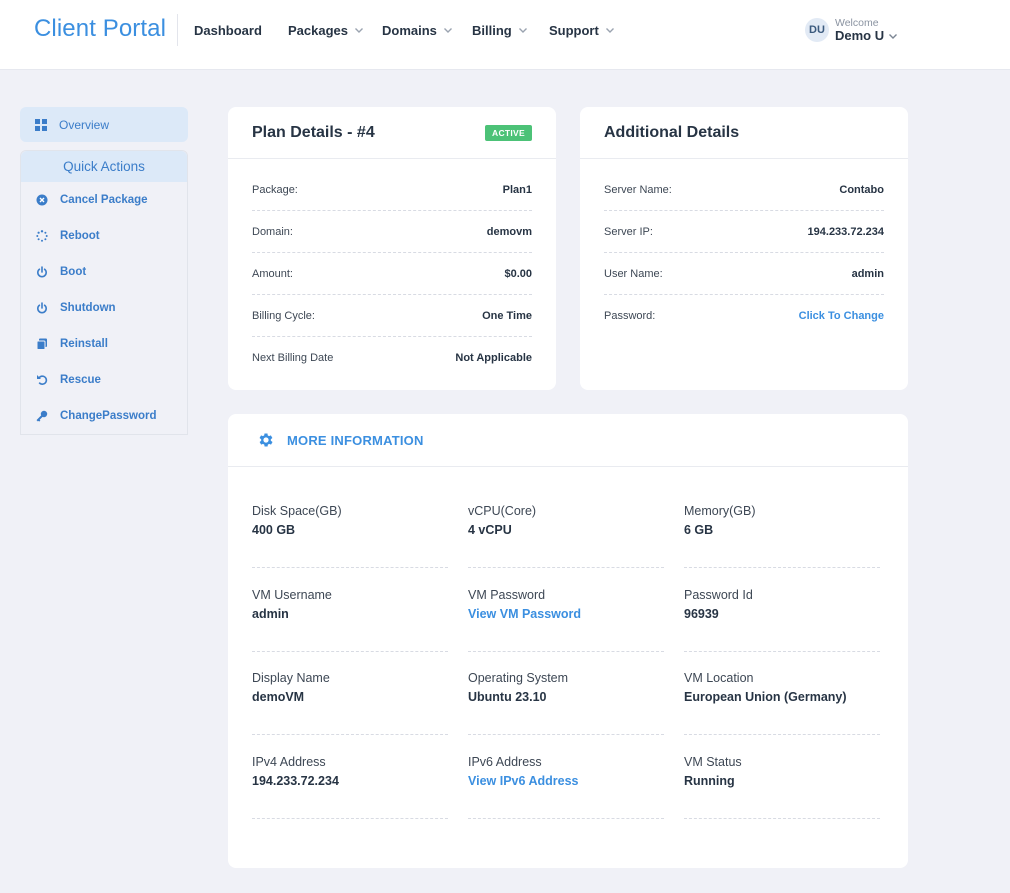 Image resolution: width=1010 pixels, height=893 pixels. What do you see at coordinates (295, 781) in the screenshot?
I see `info-value: 194.233.72.234` at bounding box center [295, 781].